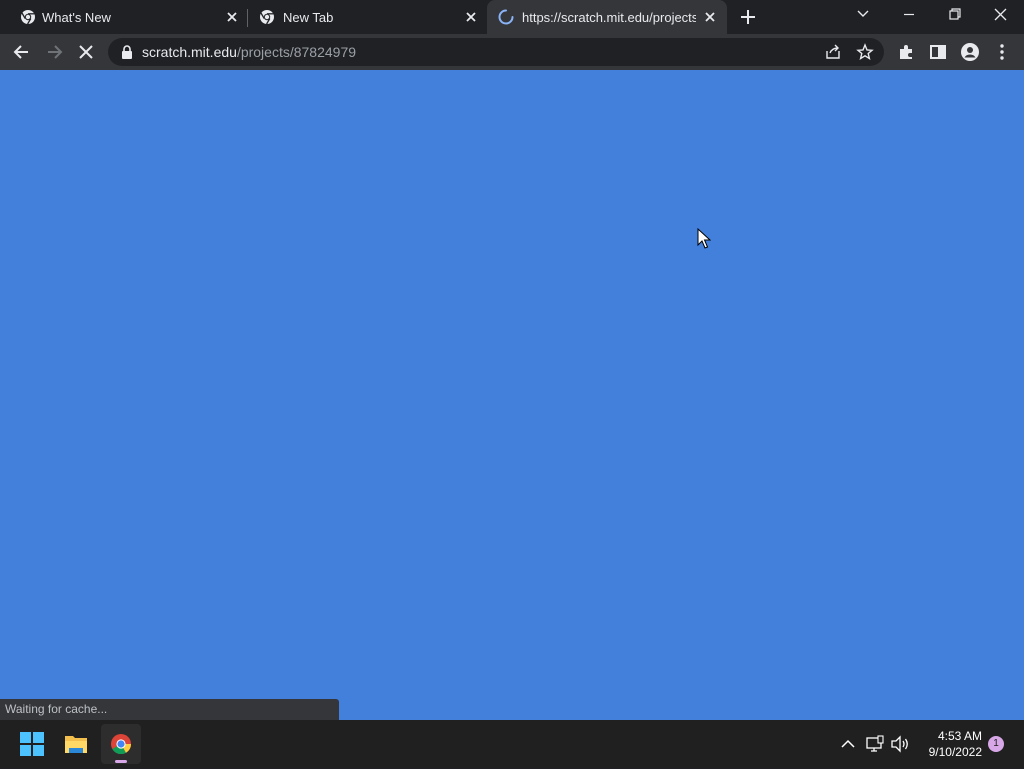 The height and width of the screenshot is (769, 1024). Describe the element at coordinates (848, 744) in the screenshot. I see `chevron-up-icon` at that location.